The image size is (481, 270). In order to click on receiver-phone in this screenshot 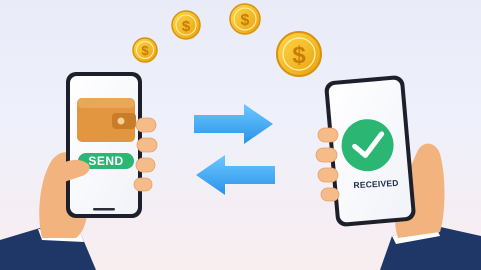, I will do `click(370, 151)`.